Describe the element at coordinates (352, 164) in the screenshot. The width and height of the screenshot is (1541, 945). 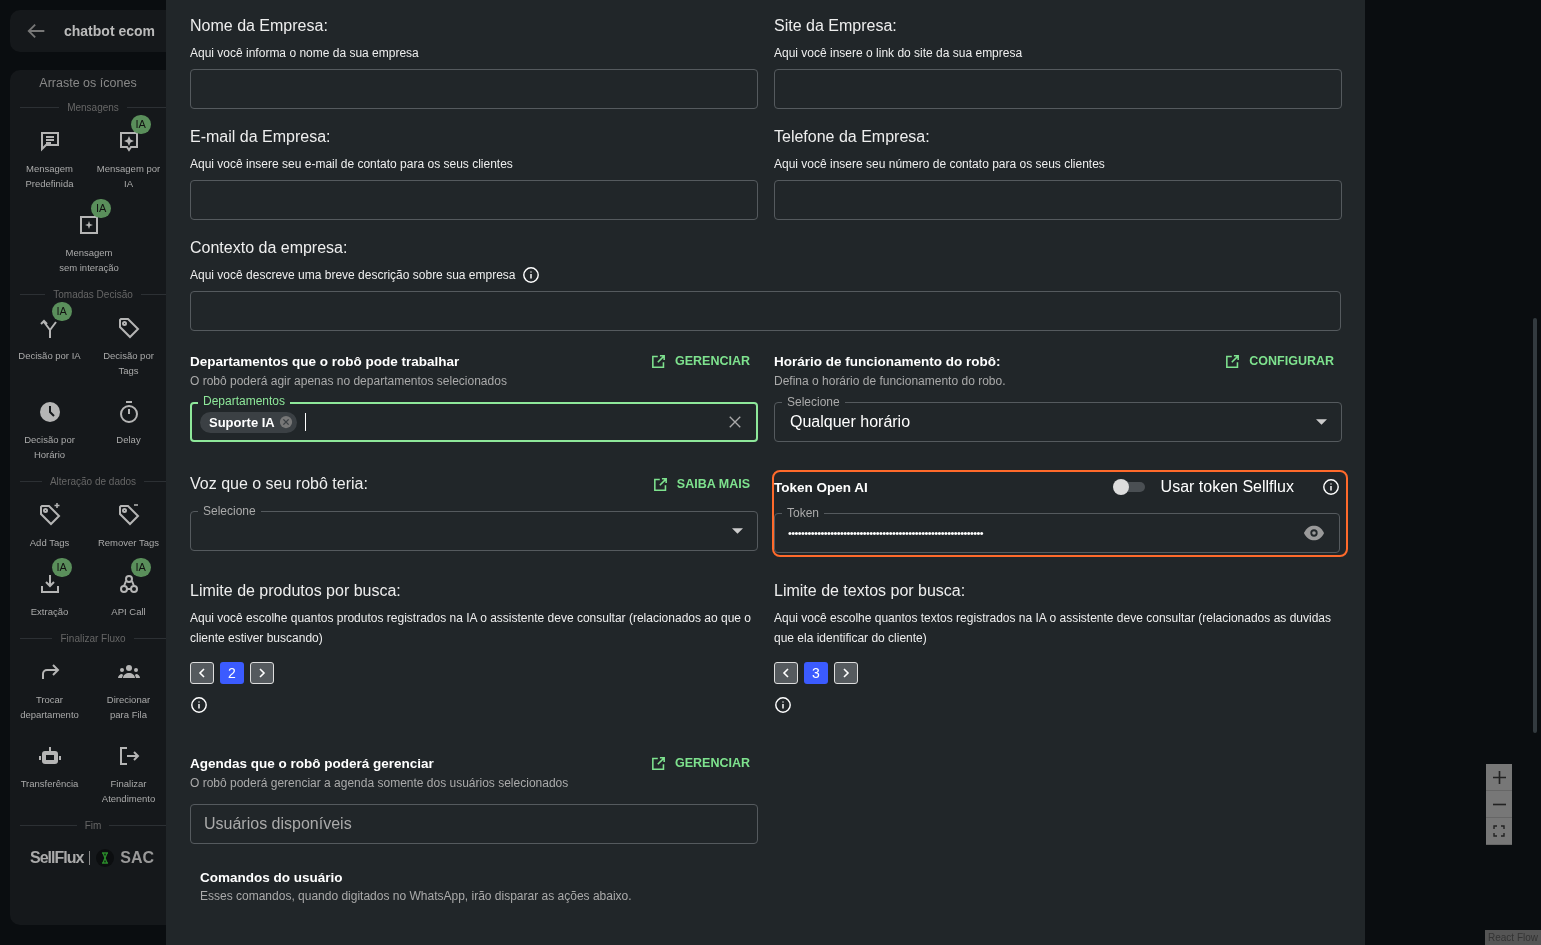
I see `field-hint: Aqui você insere seu e-mail de contato para os seus clientes` at that location.